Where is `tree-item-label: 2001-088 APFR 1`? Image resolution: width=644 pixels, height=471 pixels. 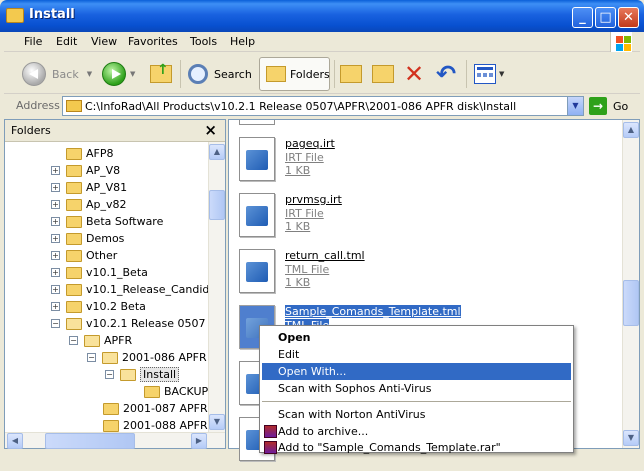
tree-item-label: 2001-088 APFR 1 is located at coordinates (165, 425).